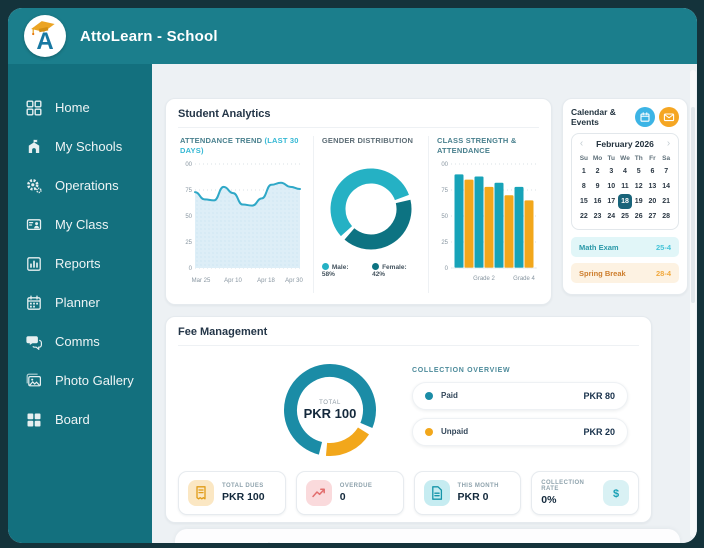 The width and height of the screenshot is (704, 548). I want to click on event-date: 25-4, so click(663, 247).